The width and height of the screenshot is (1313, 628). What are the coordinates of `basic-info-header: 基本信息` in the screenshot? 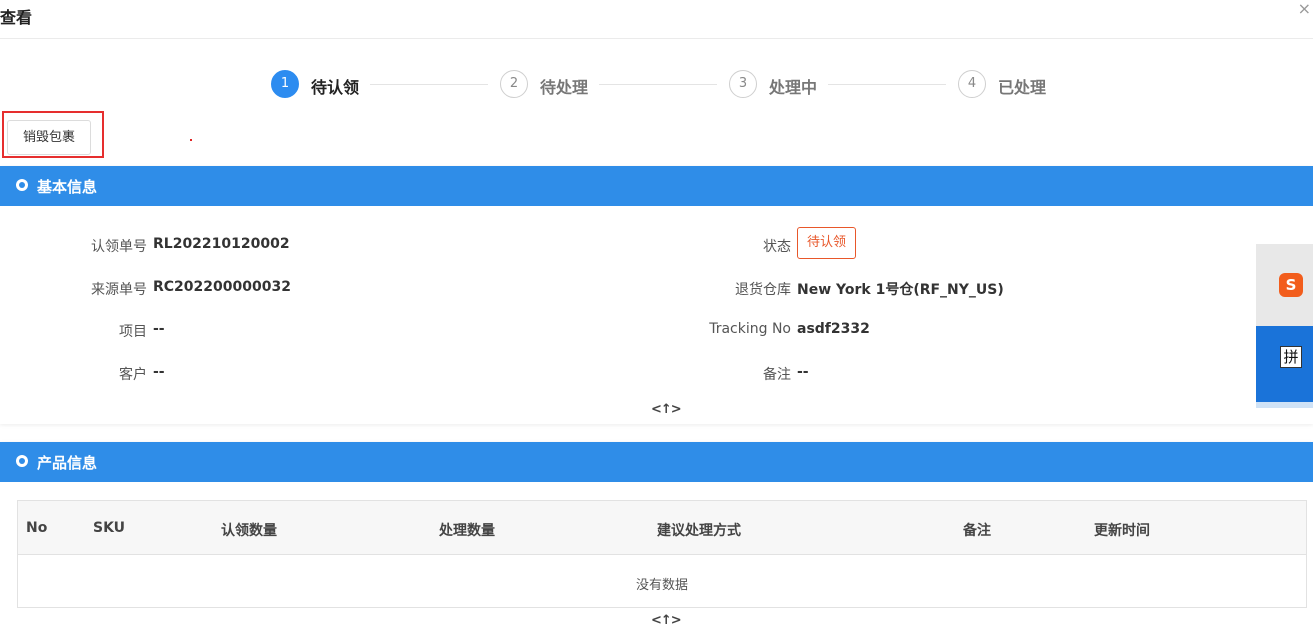 It's located at (656, 186).